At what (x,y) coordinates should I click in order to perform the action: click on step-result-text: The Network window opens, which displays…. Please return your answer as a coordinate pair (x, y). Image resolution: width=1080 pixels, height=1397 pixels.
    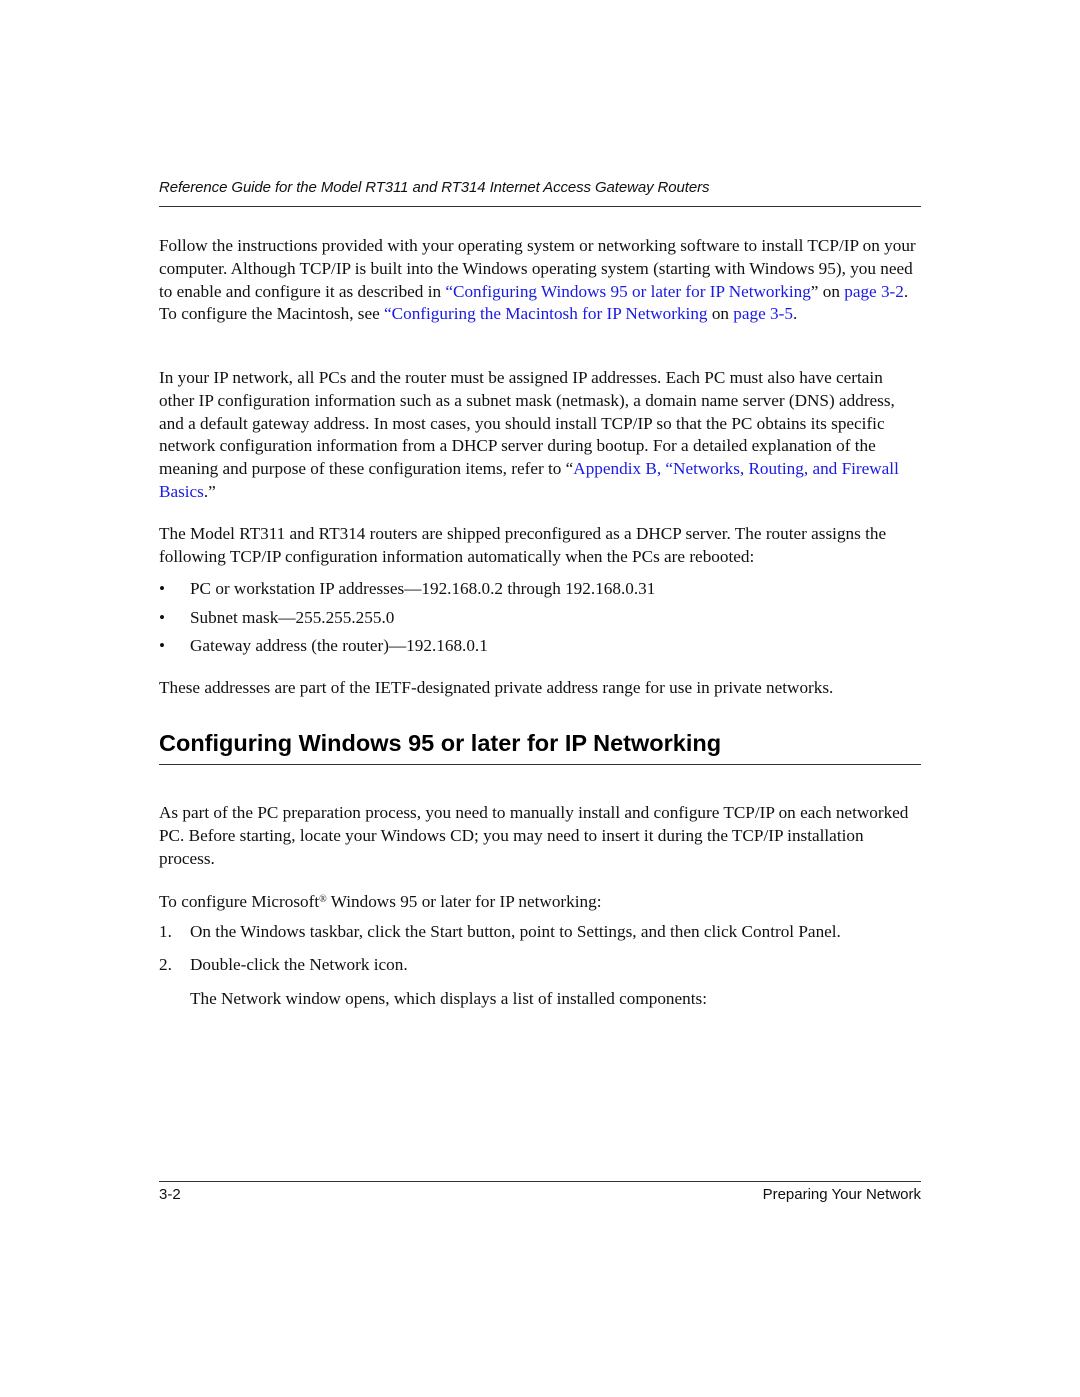
    Looking at the image, I should click on (448, 998).